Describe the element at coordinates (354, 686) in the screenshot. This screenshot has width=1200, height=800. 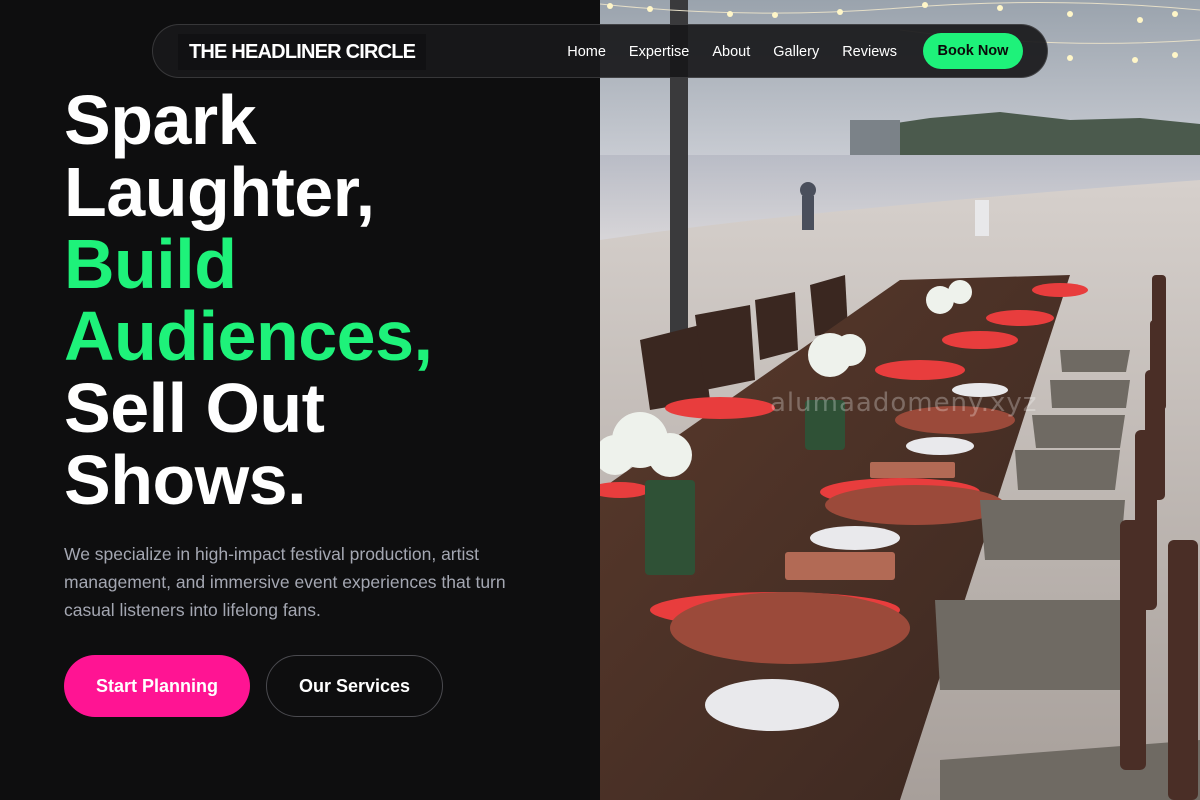
I see `our-services-button: Our Services` at that location.